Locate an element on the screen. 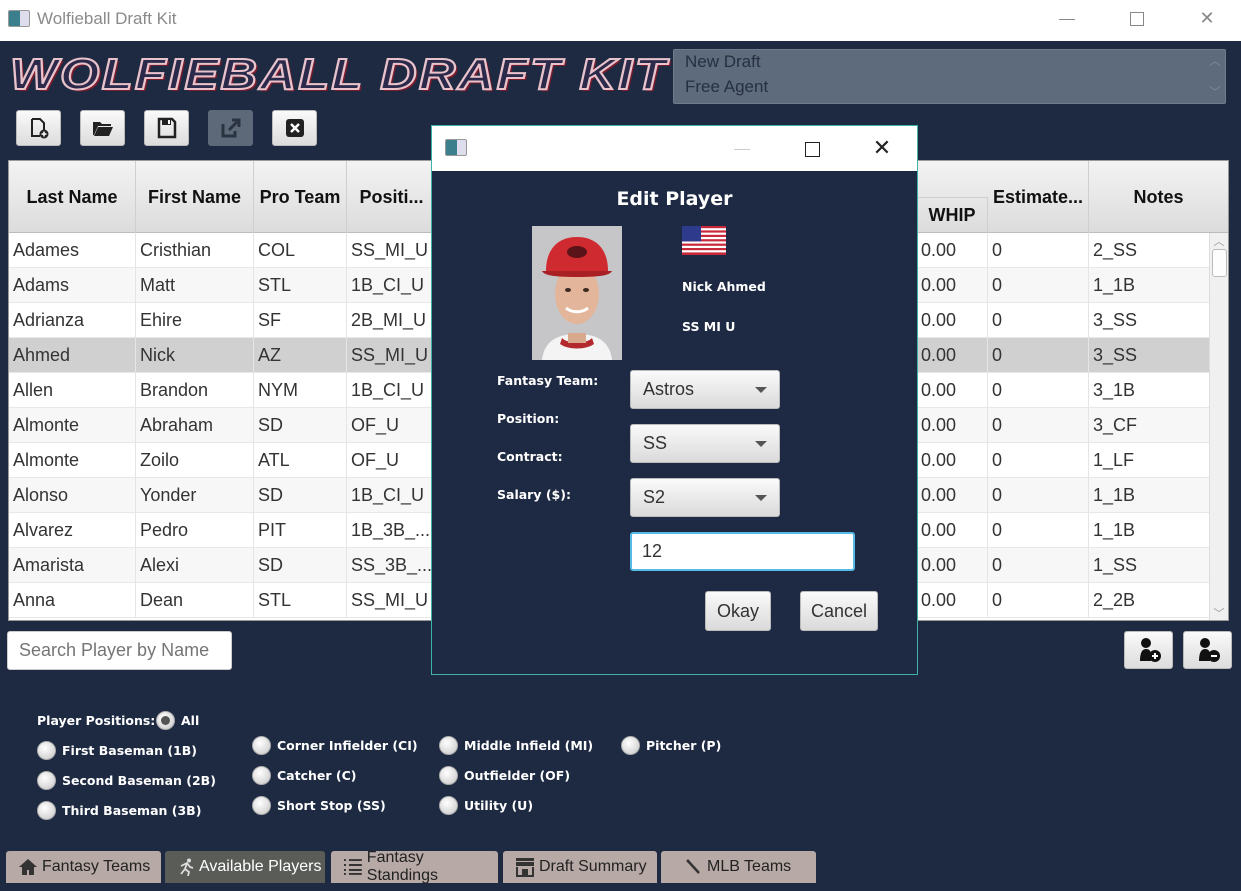  exit-button is located at coordinates (294, 128).